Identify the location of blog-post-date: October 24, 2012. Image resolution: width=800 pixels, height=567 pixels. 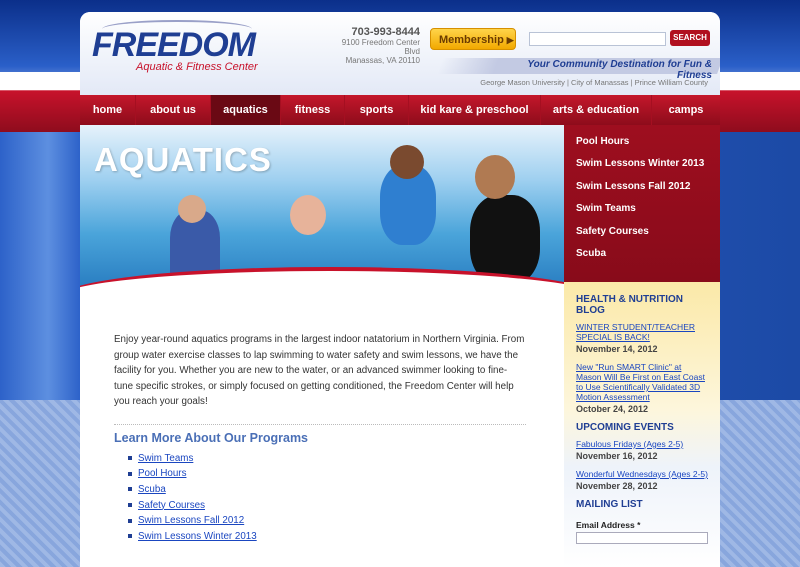
(612, 409).